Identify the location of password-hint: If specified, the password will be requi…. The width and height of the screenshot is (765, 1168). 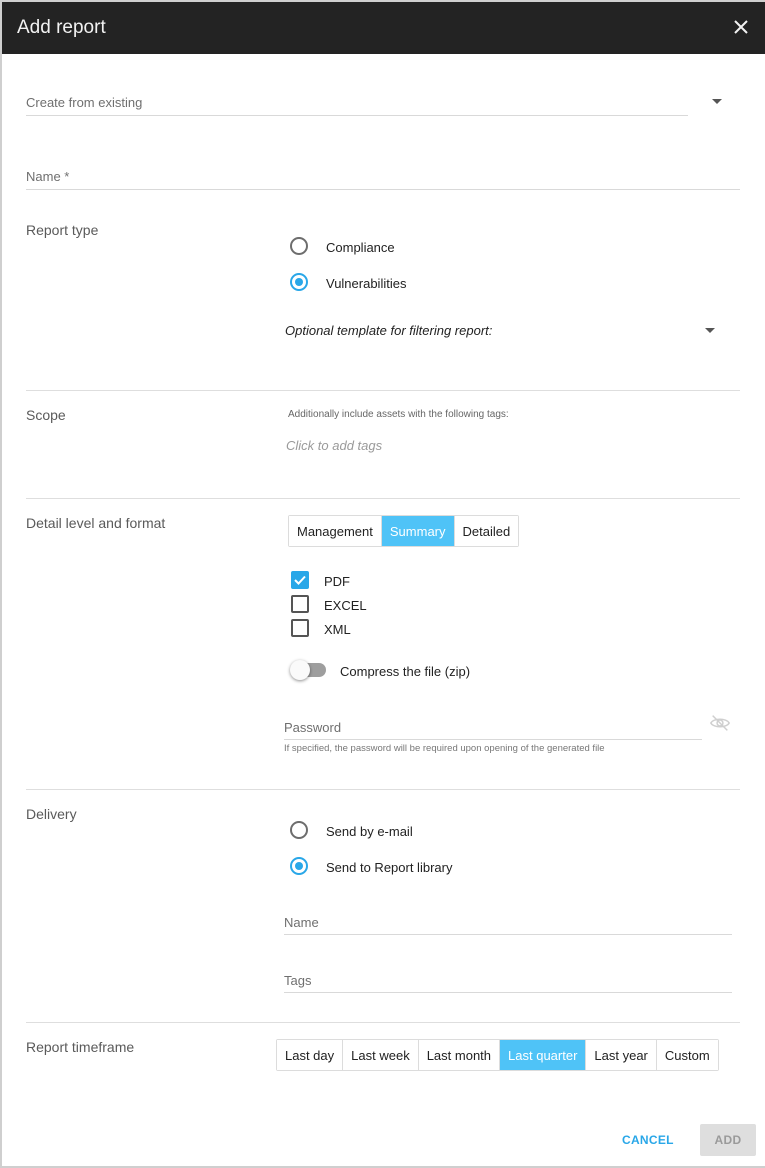
(444, 748).